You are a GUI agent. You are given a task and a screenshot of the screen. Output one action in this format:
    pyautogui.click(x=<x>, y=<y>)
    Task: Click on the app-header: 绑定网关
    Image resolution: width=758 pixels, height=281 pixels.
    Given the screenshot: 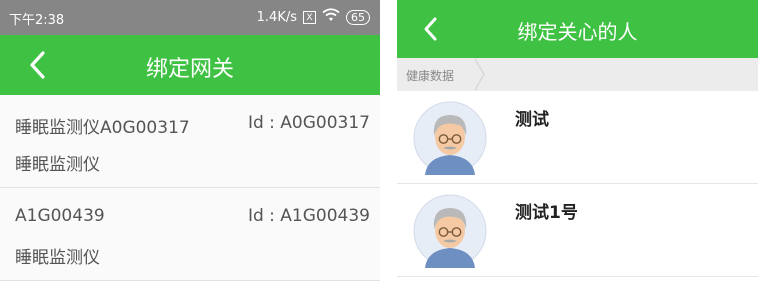 What is the action you would take?
    pyautogui.click(x=190, y=65)
    